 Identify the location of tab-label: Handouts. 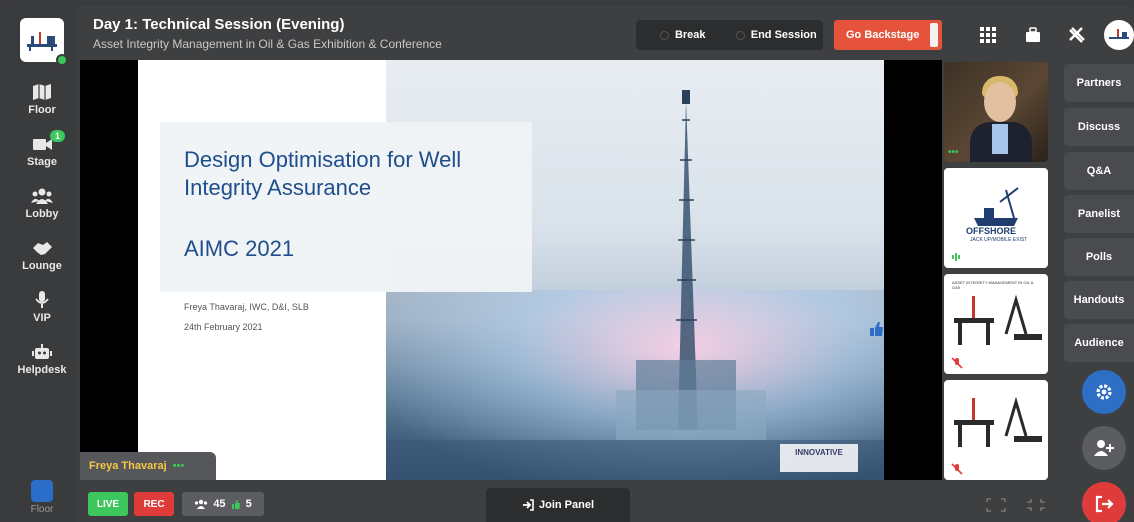
(1099, 300).